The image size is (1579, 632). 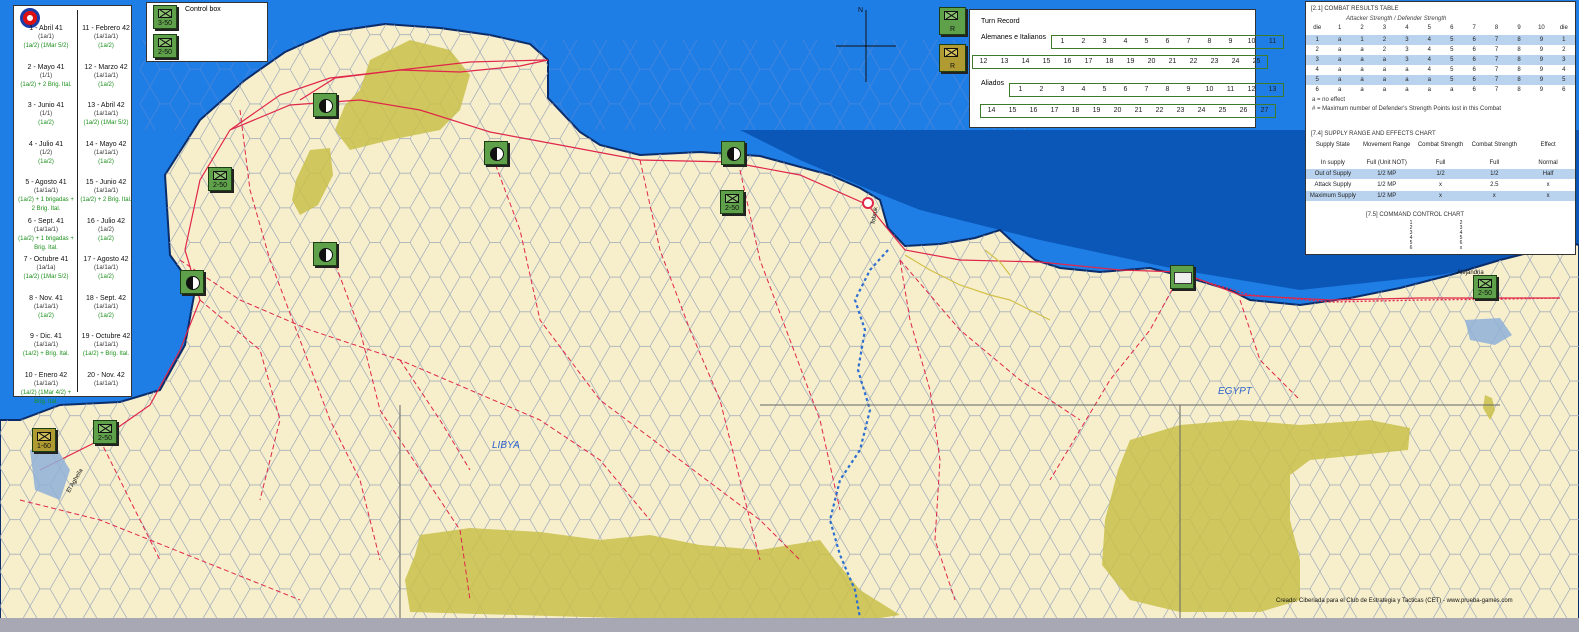 I want to click on crt-cell: 4, so click(x=1317, y=70).